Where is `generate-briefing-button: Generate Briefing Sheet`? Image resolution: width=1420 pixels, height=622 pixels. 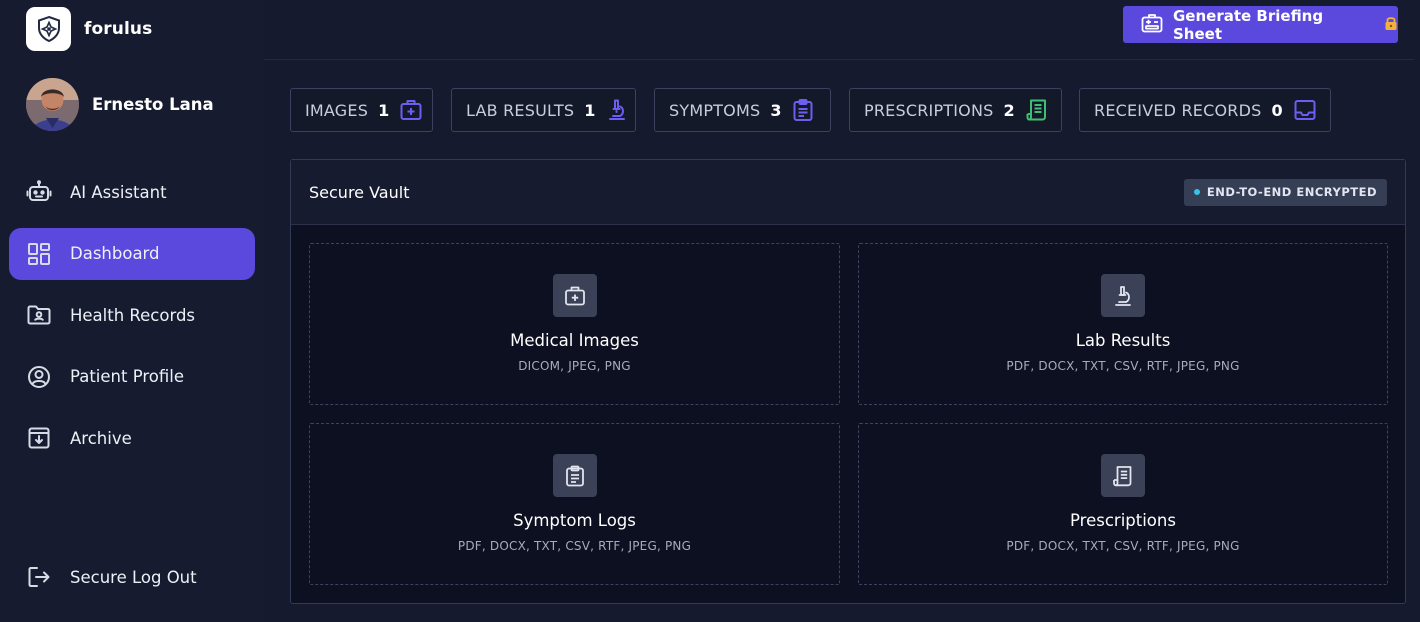
generate-briefing-button: Generate Briefing Sheet is located at coordinates (1260, 24).